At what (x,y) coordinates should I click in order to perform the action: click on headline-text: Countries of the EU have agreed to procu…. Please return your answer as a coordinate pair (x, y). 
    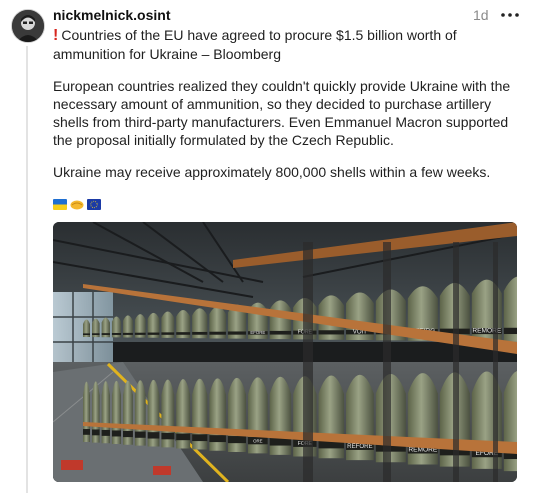
    Looking at the image, I should click on (255, 44).